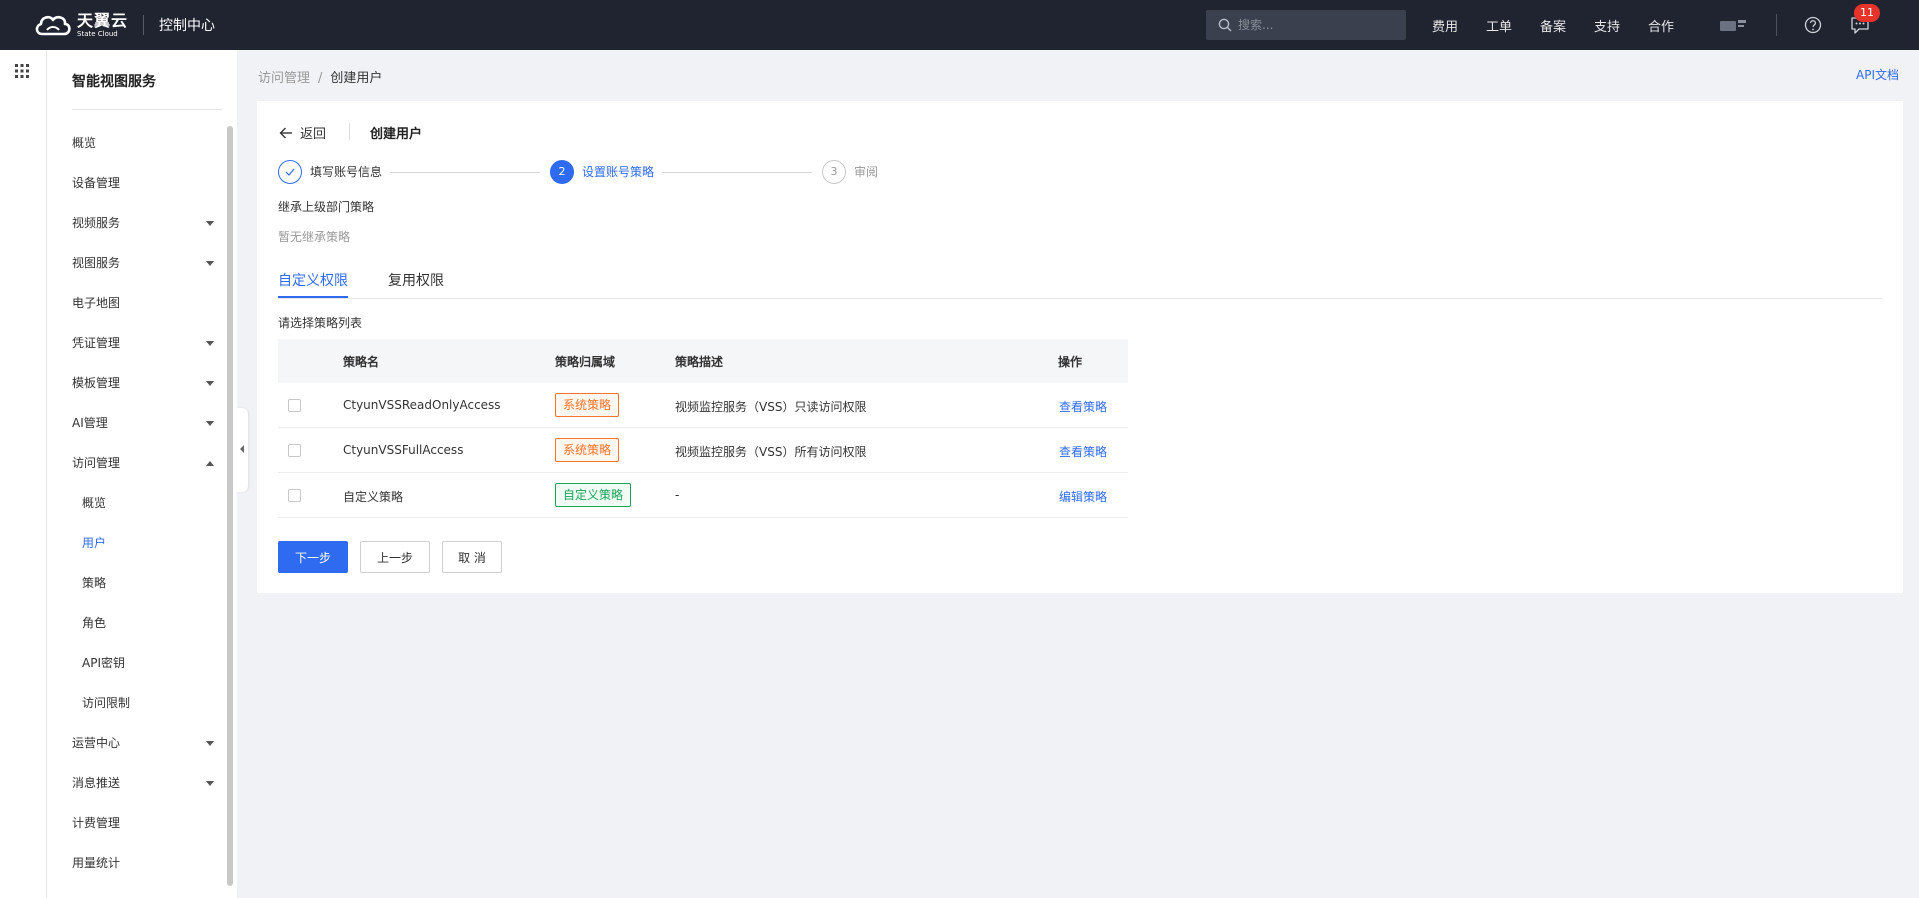  What do you see at coordinates (284, 78) in the screenshot?
I see `breadcrumb-parent: 访问管理` at bounding box center [284, 78].